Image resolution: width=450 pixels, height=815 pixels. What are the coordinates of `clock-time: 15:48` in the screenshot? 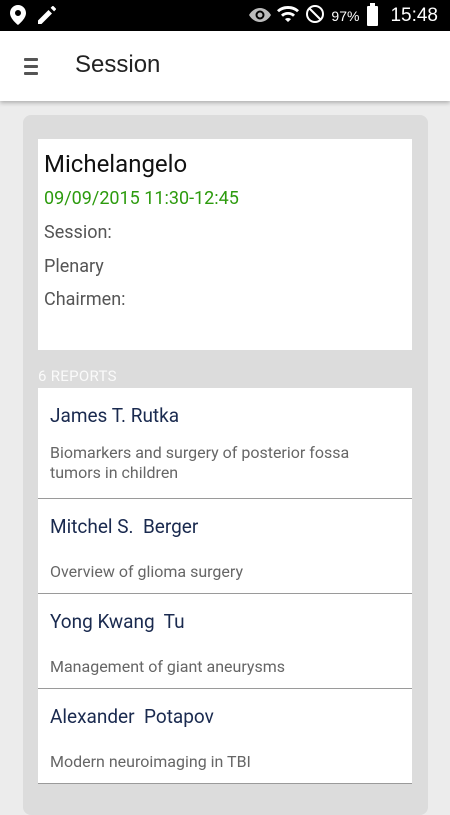 It's located at (414, 15).